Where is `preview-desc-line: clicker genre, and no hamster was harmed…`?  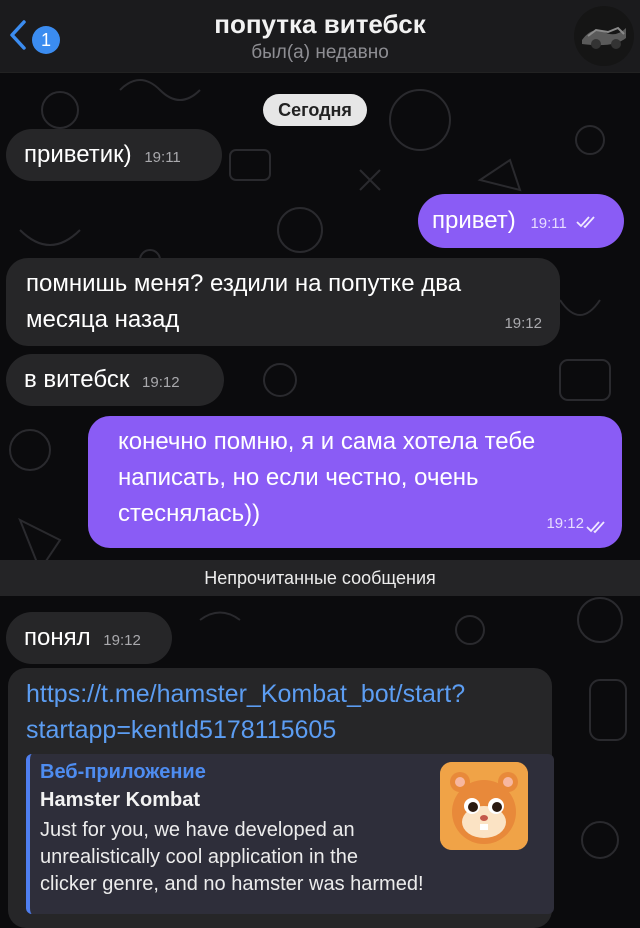 preview-desc-line: clicker genre, and no hamster was harmed… is located at coordinates (232, 884).